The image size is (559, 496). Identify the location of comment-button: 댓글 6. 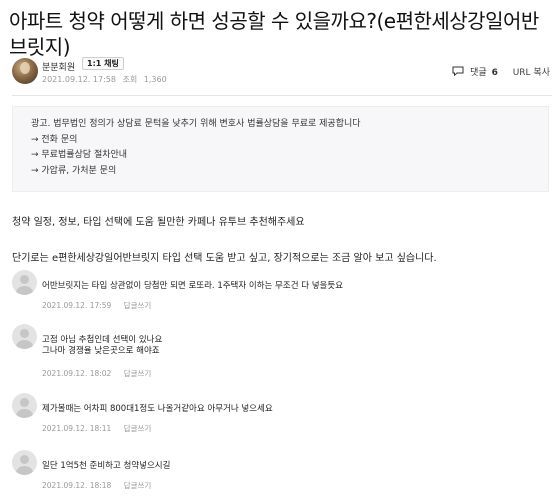
(482, 72).